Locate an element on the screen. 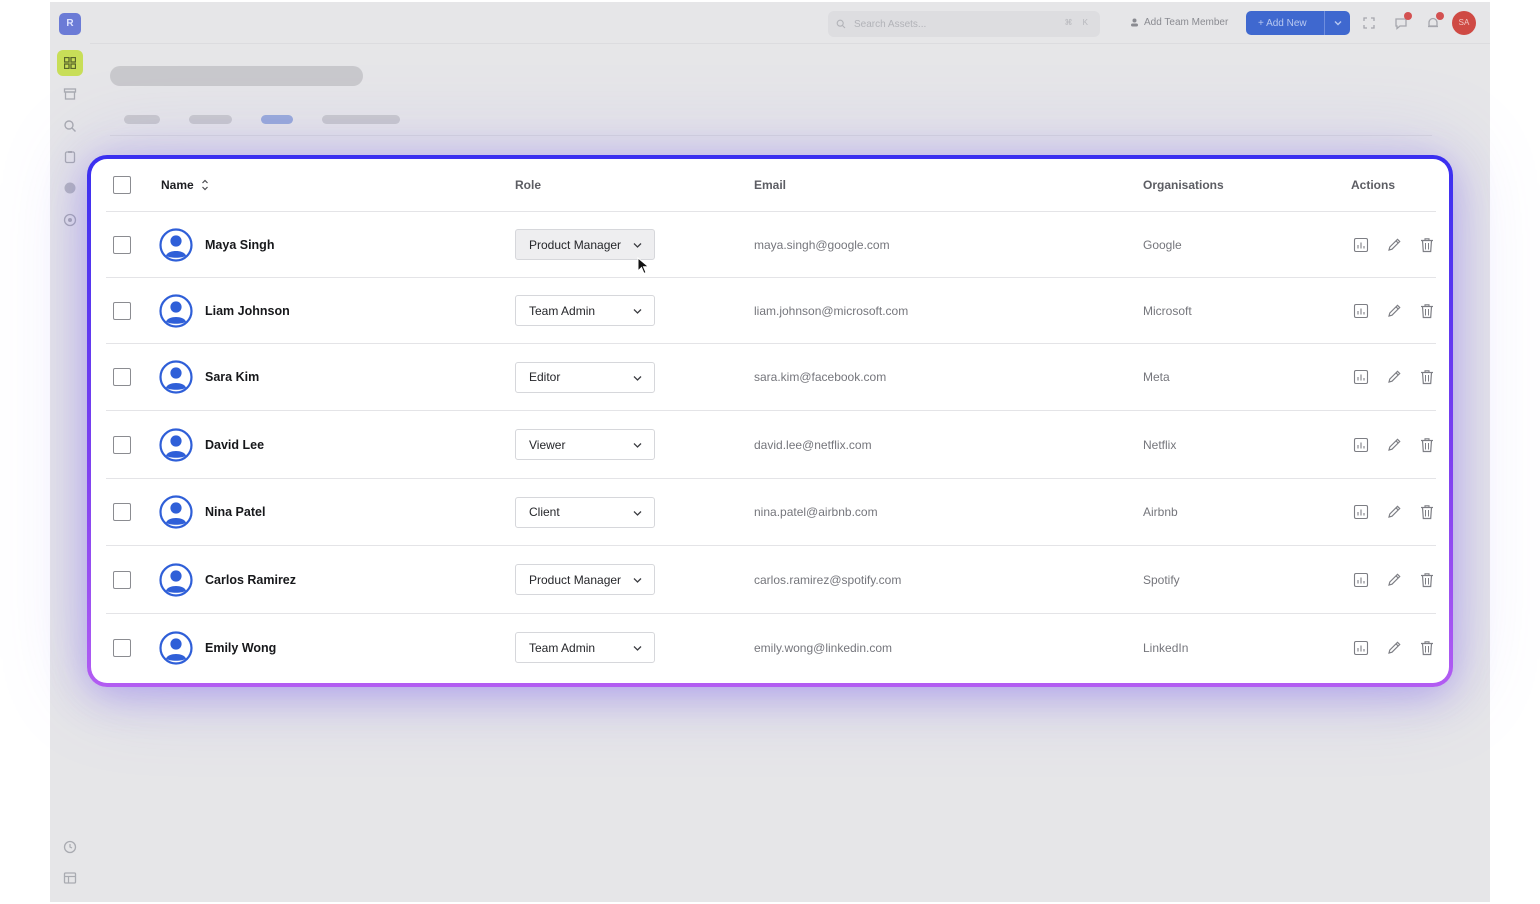  role-header: Role is located at coordinates (528, 185).